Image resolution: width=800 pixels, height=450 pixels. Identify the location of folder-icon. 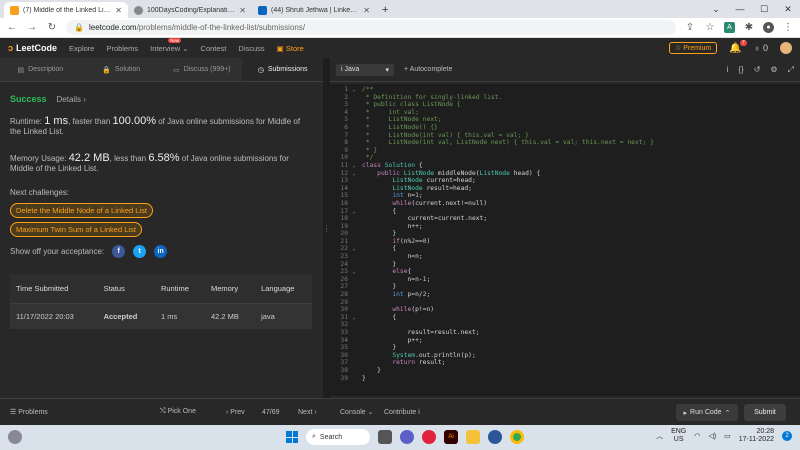
(473, 437).